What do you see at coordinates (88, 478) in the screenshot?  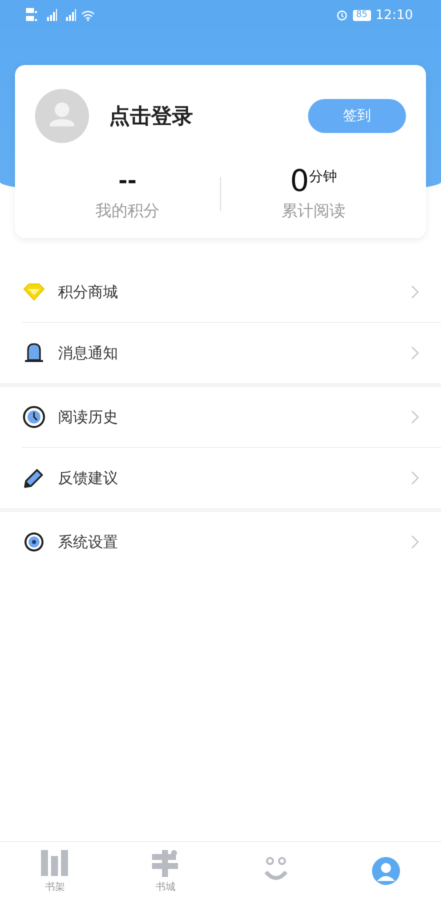 I see `menu-label: 反馈建议` at bounding box center [88, 478].